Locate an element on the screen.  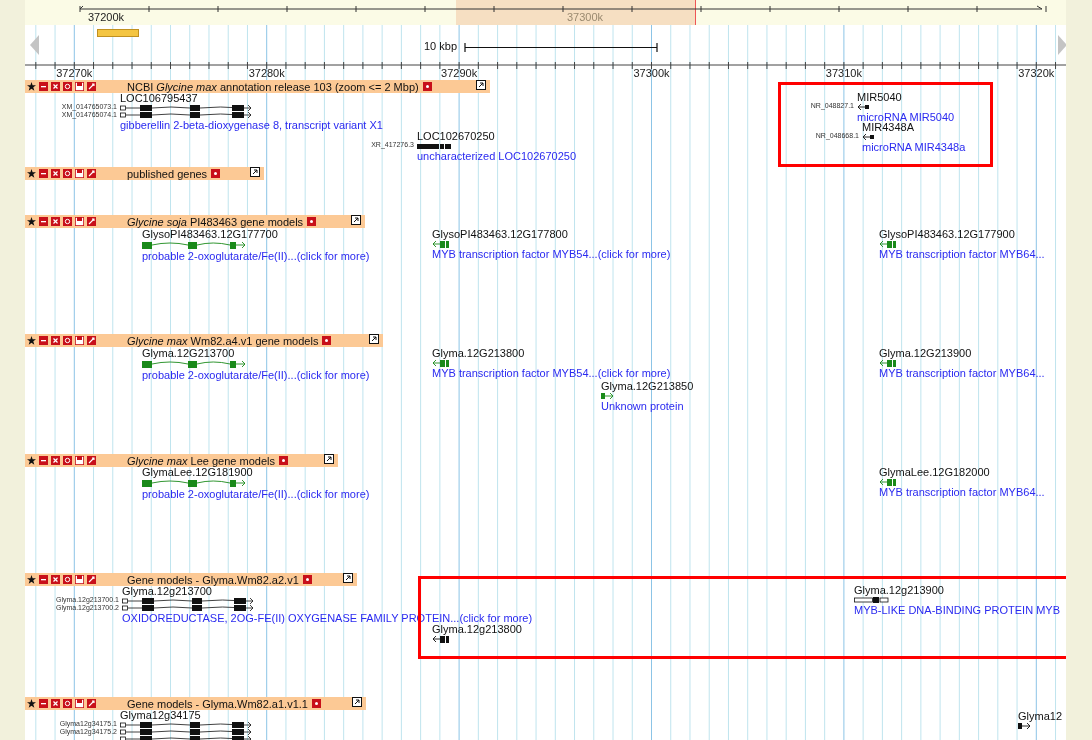
gene-description: Unknown protein is located at coordinates (642, 406).